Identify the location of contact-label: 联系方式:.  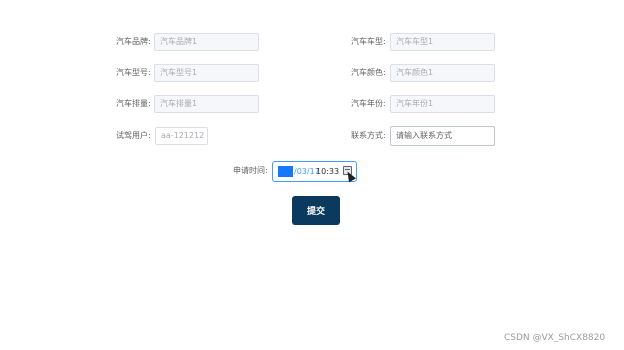
(368, 135).